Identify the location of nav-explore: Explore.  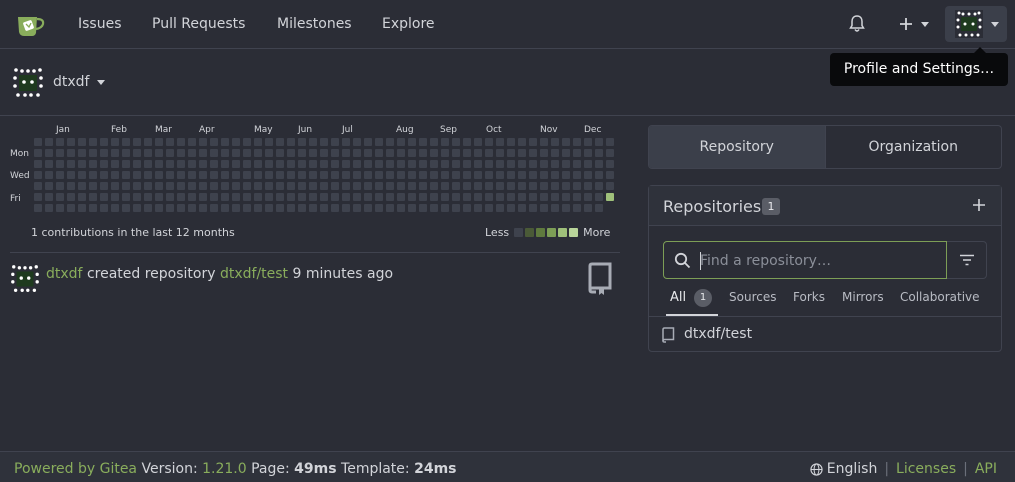
(408, 24).